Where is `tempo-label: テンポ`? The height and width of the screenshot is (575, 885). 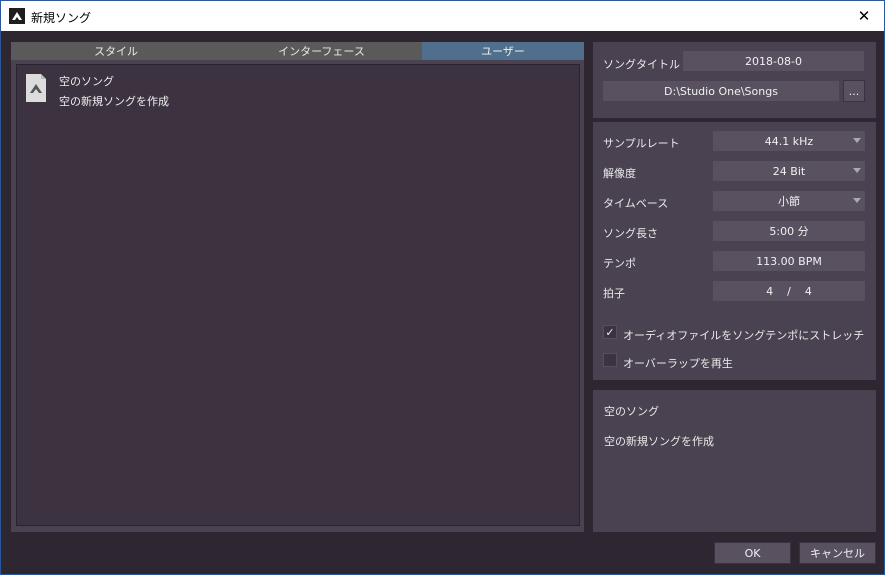 tempo-label: テンポ is located at coordinates (619, 263).